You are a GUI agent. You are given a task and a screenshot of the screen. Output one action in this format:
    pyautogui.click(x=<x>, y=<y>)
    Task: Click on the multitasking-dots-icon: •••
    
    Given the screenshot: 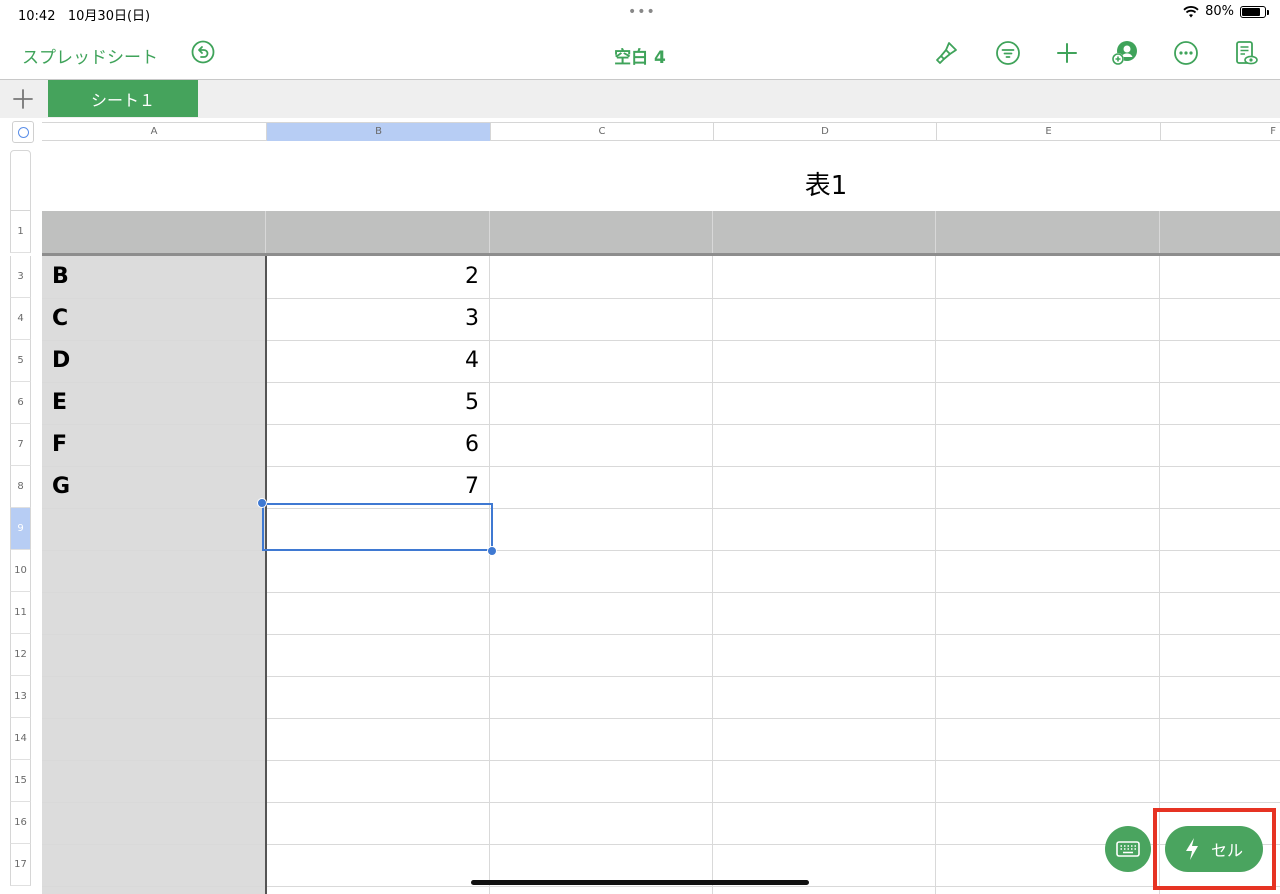 What is the action you would take?
    pyautogui.click(x=642, y=12)
    